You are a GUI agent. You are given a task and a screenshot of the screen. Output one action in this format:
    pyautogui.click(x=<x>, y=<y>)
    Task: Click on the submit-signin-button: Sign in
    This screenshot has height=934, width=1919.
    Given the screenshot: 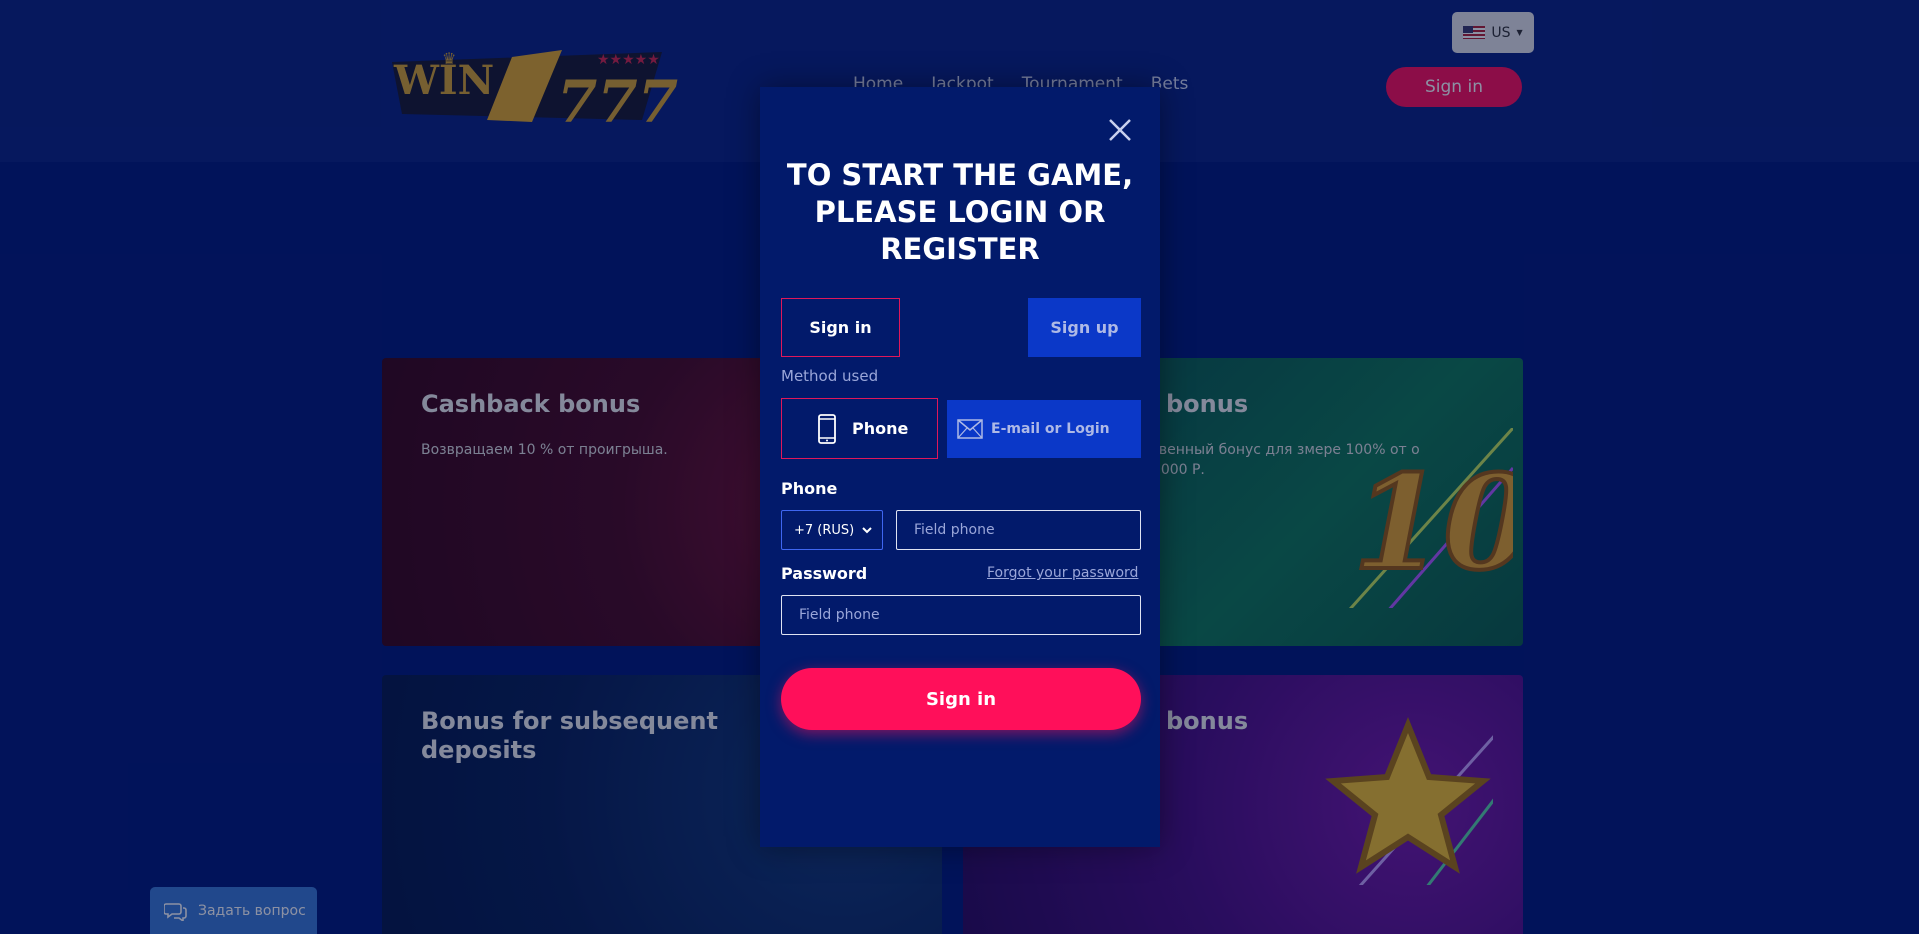 What is the action you would take?
    pyautogui.click(x=961, y=699)
    